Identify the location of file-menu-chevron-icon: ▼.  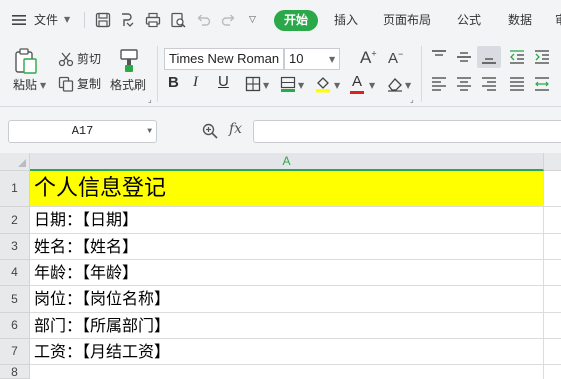
(67, 20).